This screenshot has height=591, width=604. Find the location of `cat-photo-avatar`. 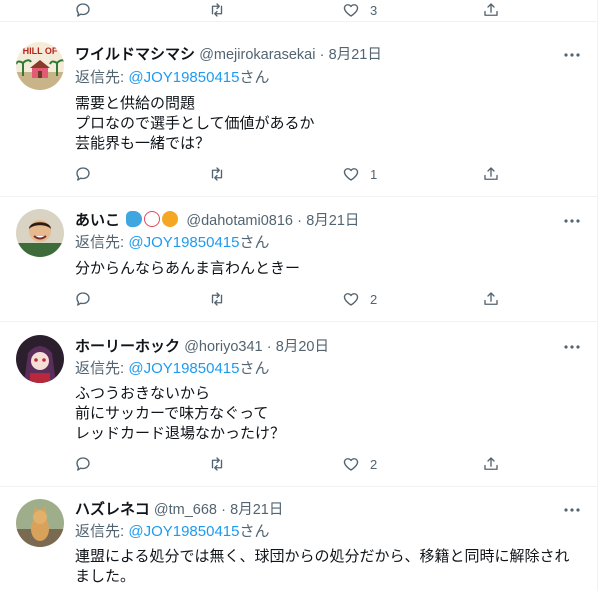

cat-photo-avatar is located at coordinates (40, 523).